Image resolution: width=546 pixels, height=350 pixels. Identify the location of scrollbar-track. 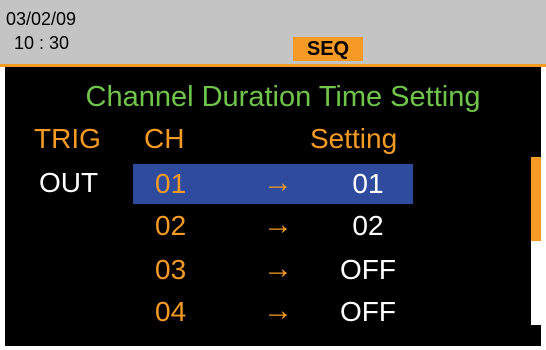
(536, 241).